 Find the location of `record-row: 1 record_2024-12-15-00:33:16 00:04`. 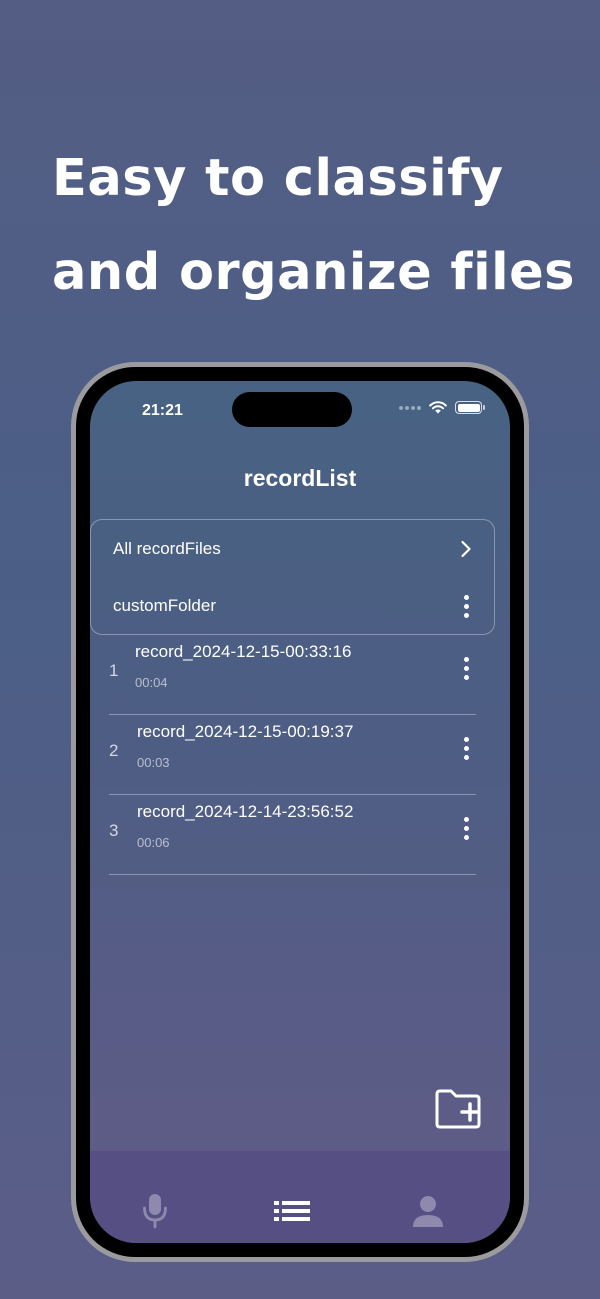

record-row: 1 record_2024-12-15-00:33:16 00:04 is located at coordinates (292, 675).